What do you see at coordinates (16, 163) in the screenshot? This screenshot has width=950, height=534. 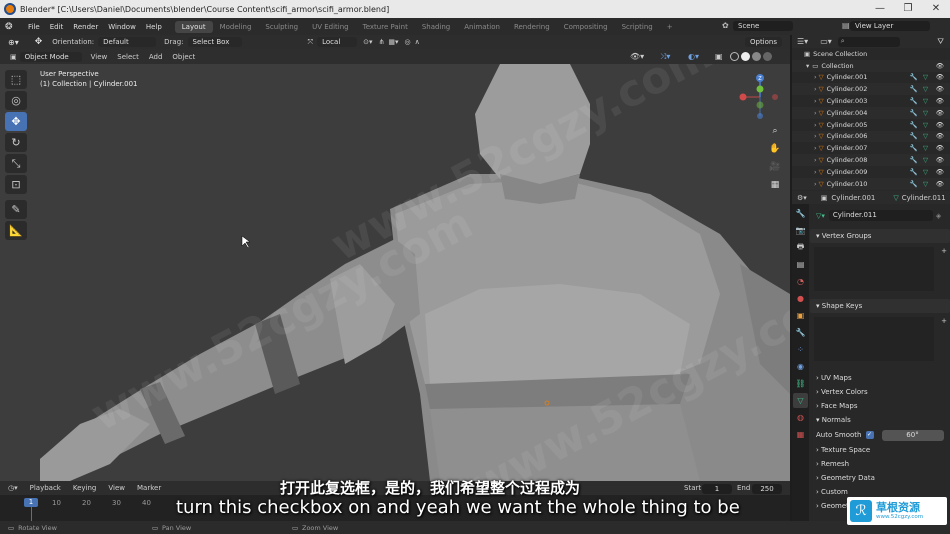 I see `scale-tool-icon: ⤡` at bounding box center [16, 163].